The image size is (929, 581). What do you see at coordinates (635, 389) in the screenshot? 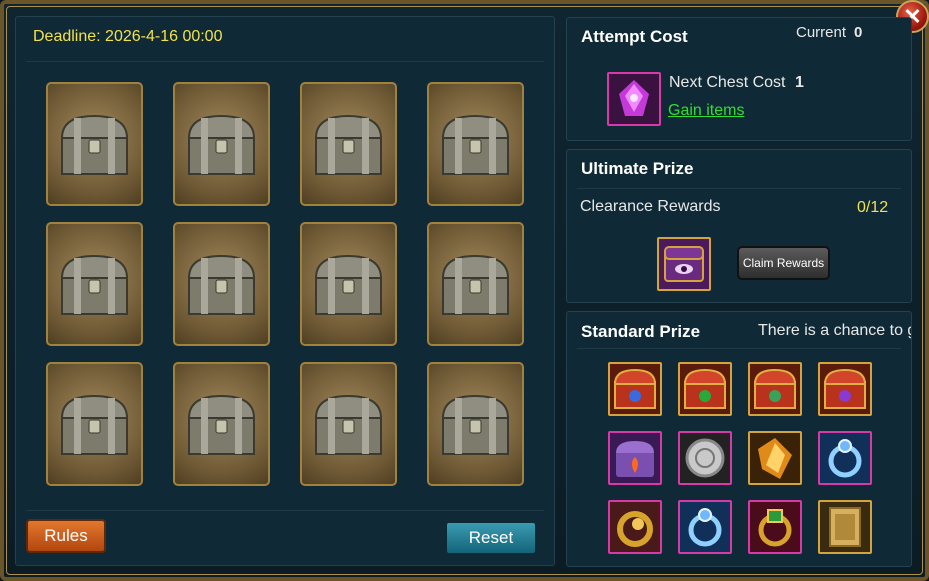
I see `red-chest-blue-crown-icon` at bounding box center [635, 389].